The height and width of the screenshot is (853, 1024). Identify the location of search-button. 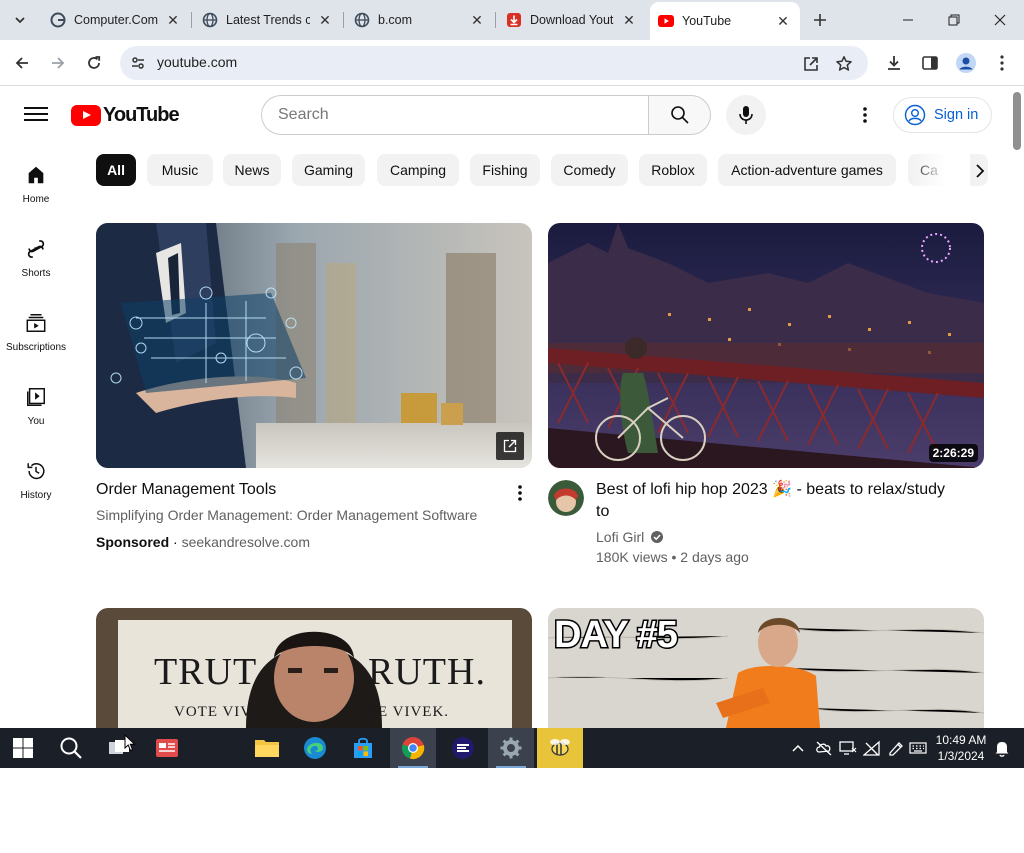
(679, 115).